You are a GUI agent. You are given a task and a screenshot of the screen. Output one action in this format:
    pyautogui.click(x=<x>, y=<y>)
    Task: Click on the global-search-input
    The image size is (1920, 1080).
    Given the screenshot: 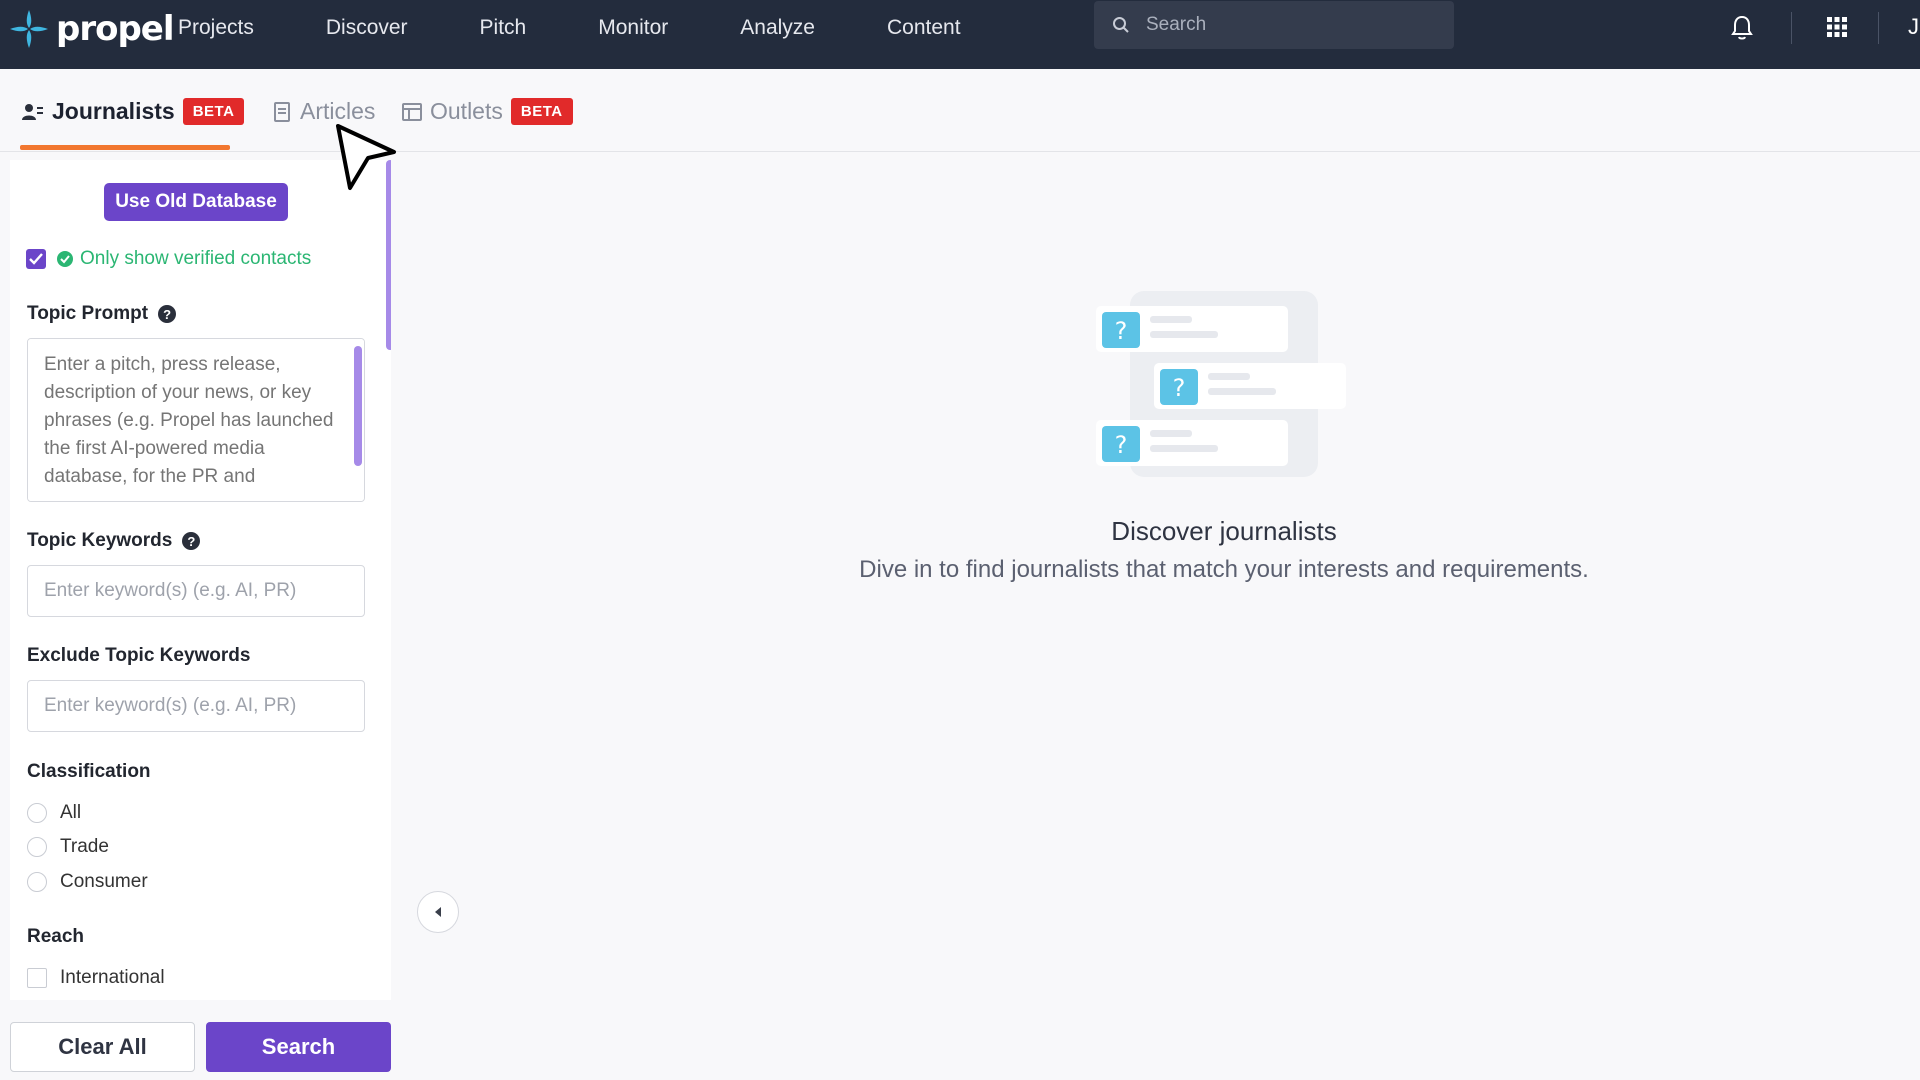 What is the action you would take?
    pyautogui.click(x=1296, y=25)
    